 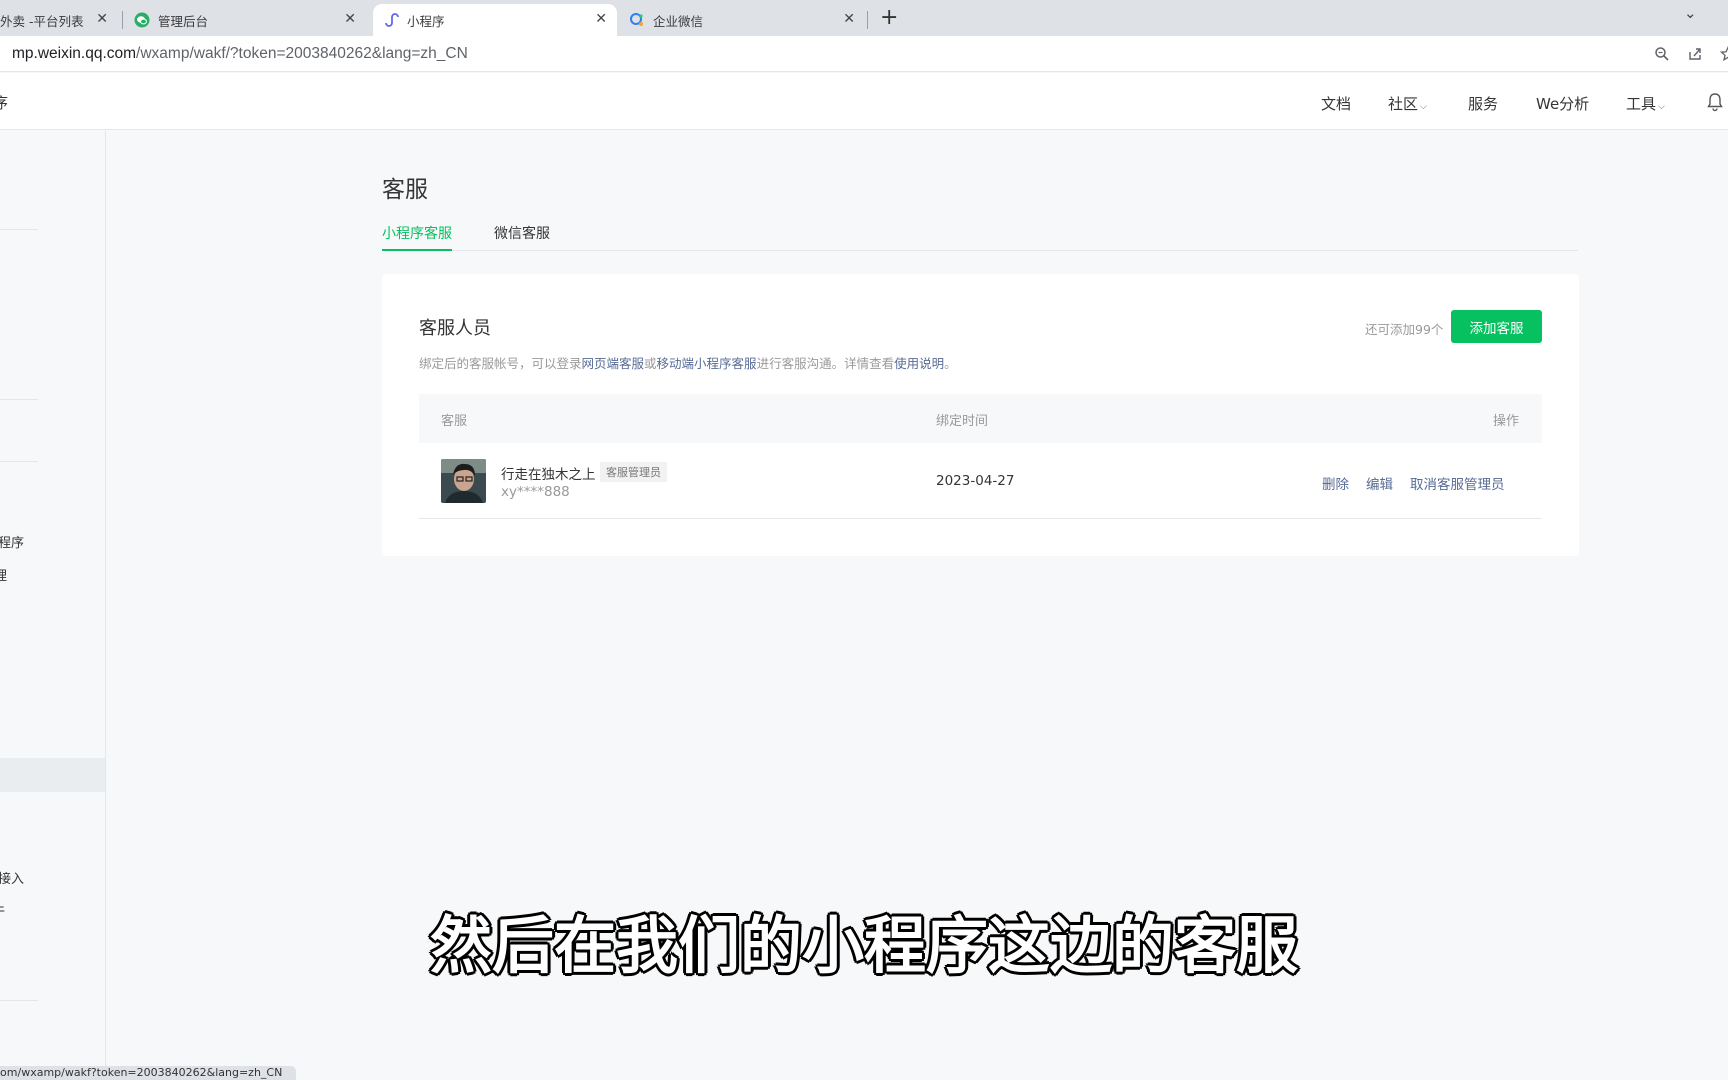 I want to click on nav-label: 社区, so click(x=1403, y=104).